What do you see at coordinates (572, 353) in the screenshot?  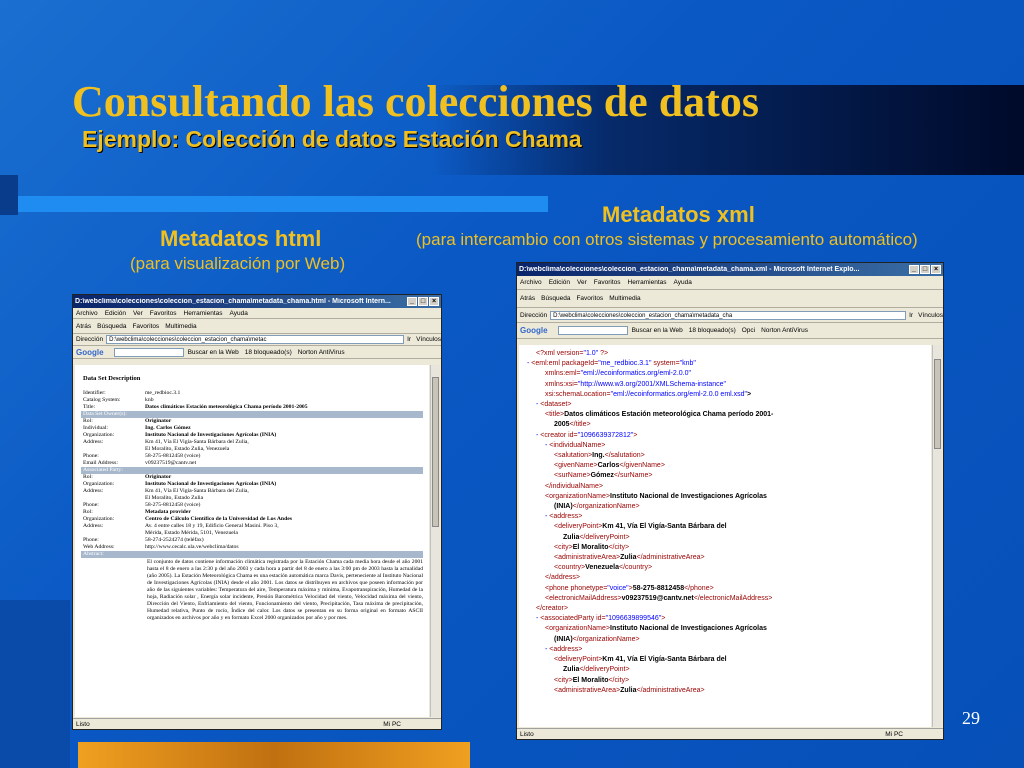 I see `xml-line: <?xml version="1.0" ?>` at bounding box center [572, 353].